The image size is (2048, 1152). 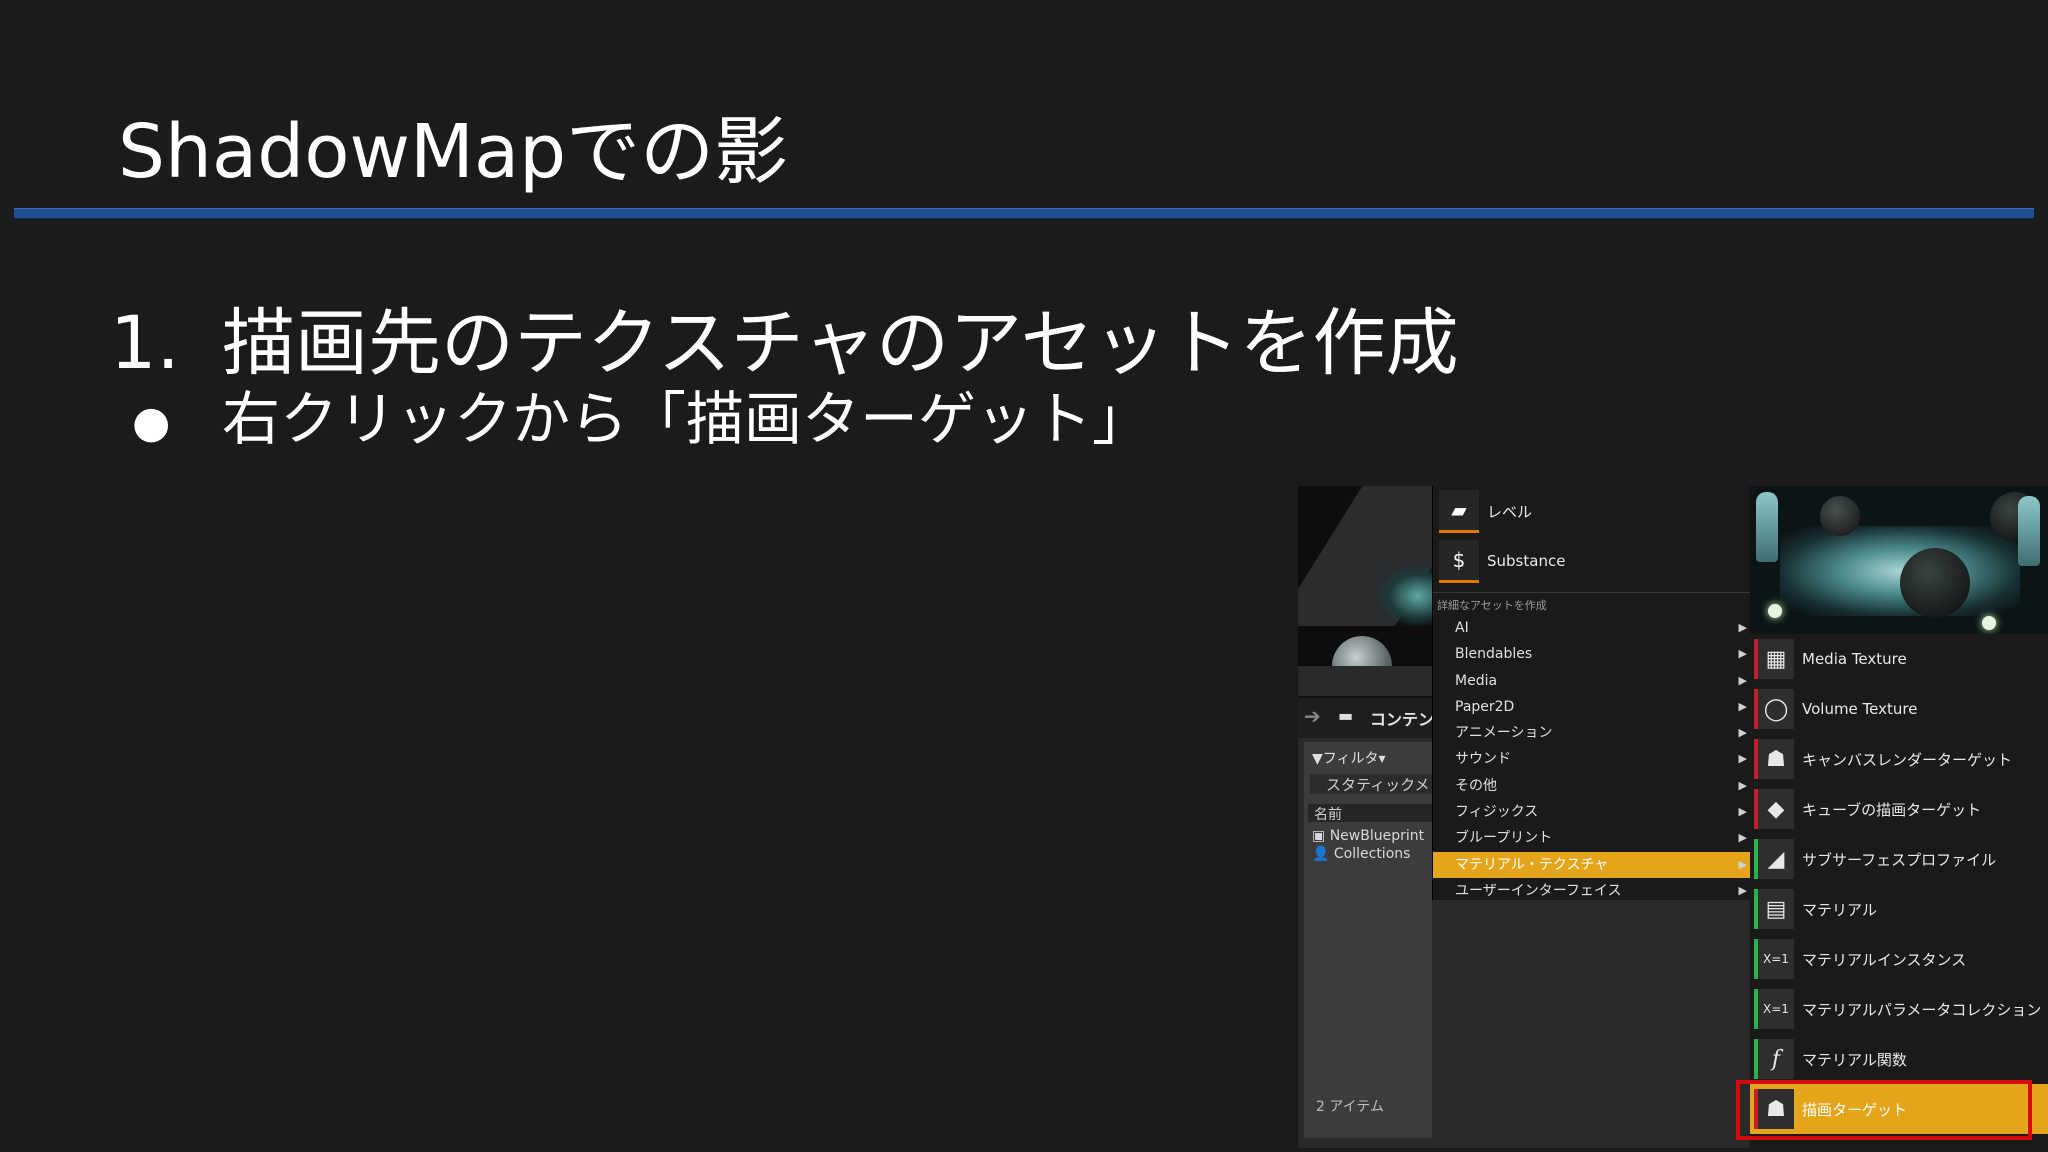 I want to click on material-parameter-collection-icon: X=1, so click(x=1774, y=1009).